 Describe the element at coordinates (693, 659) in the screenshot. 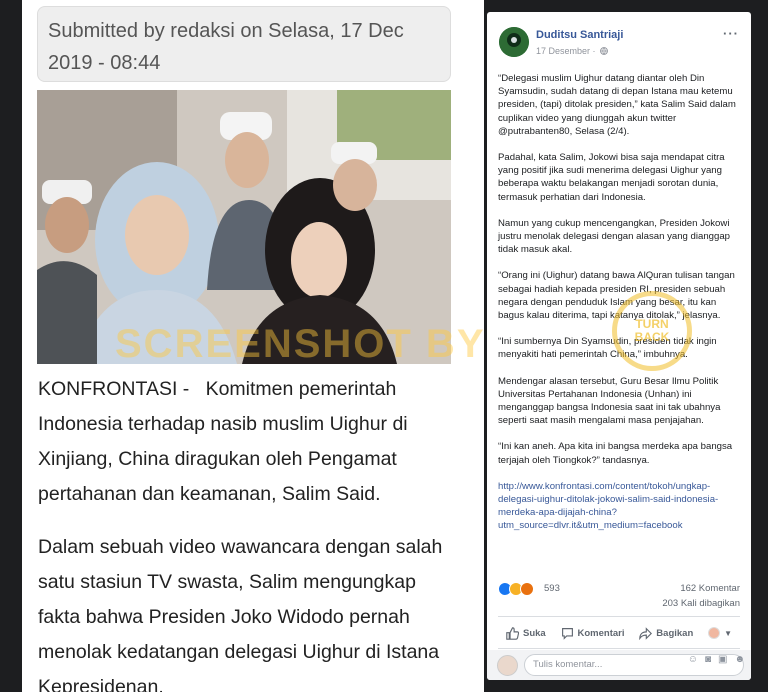

I see `emoji-icon: ☺` at that location.